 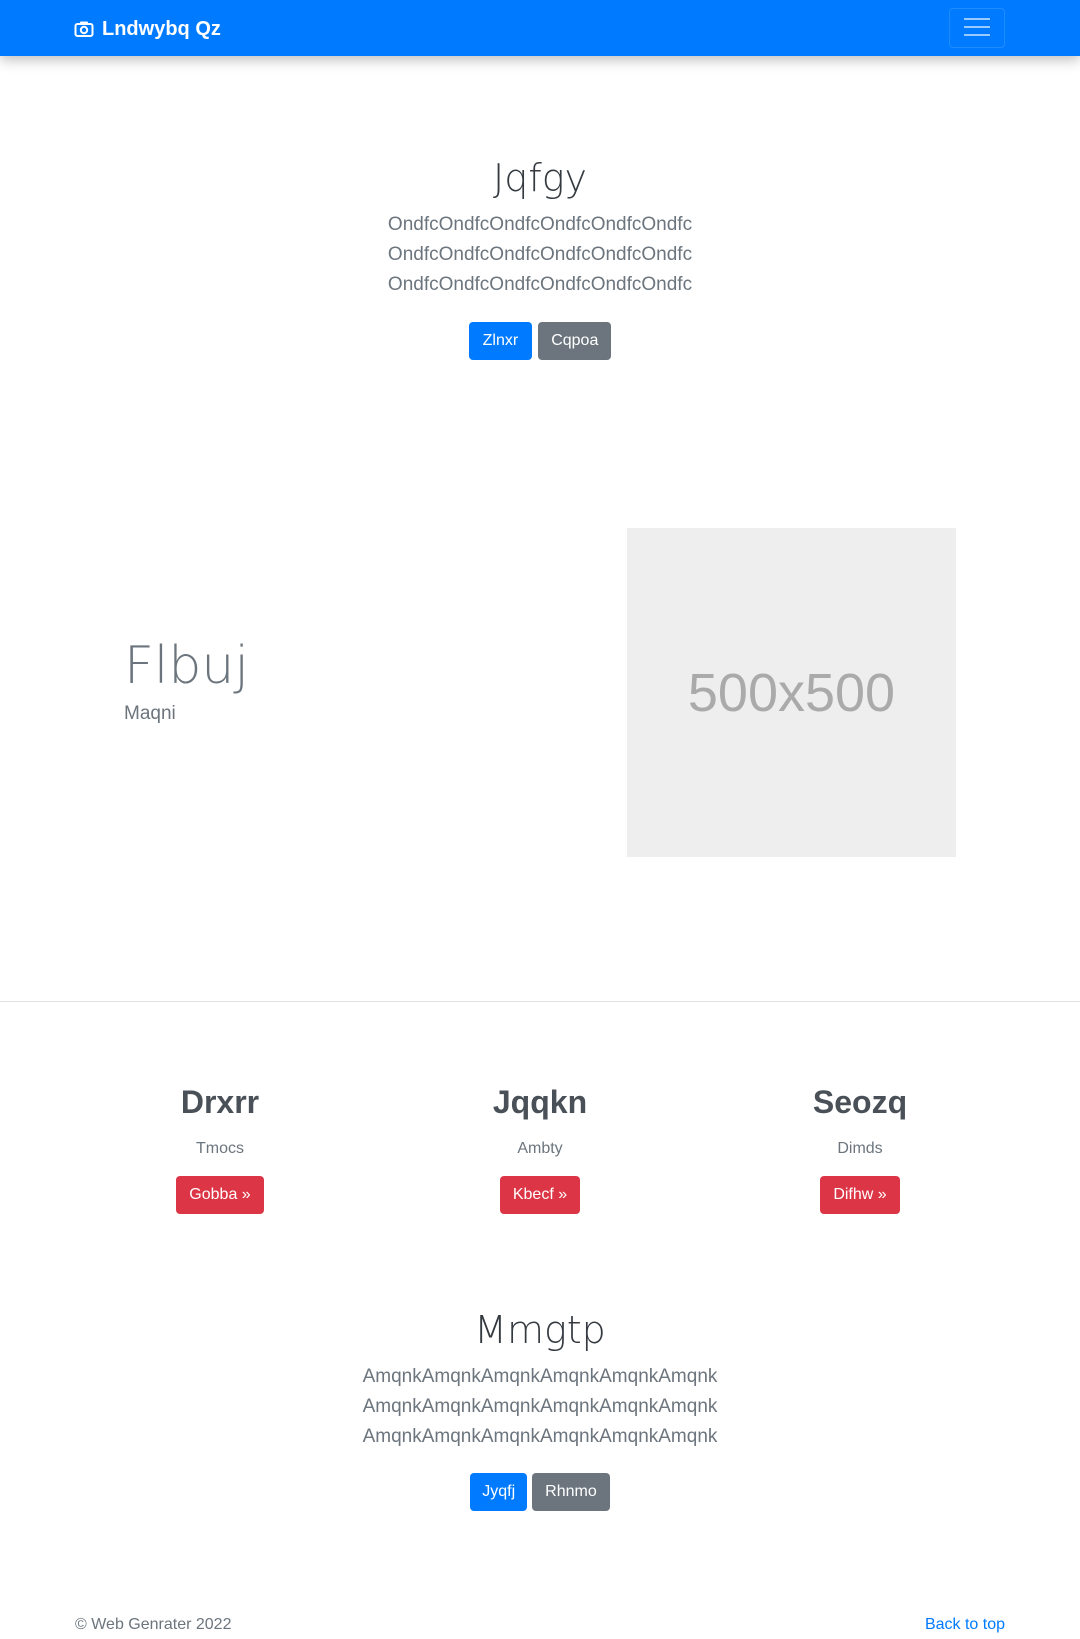 What do you see at coordinates (860, 1102) in the screenshot?
I see `column-title: Seozq` at bounding box center [860, 1102].